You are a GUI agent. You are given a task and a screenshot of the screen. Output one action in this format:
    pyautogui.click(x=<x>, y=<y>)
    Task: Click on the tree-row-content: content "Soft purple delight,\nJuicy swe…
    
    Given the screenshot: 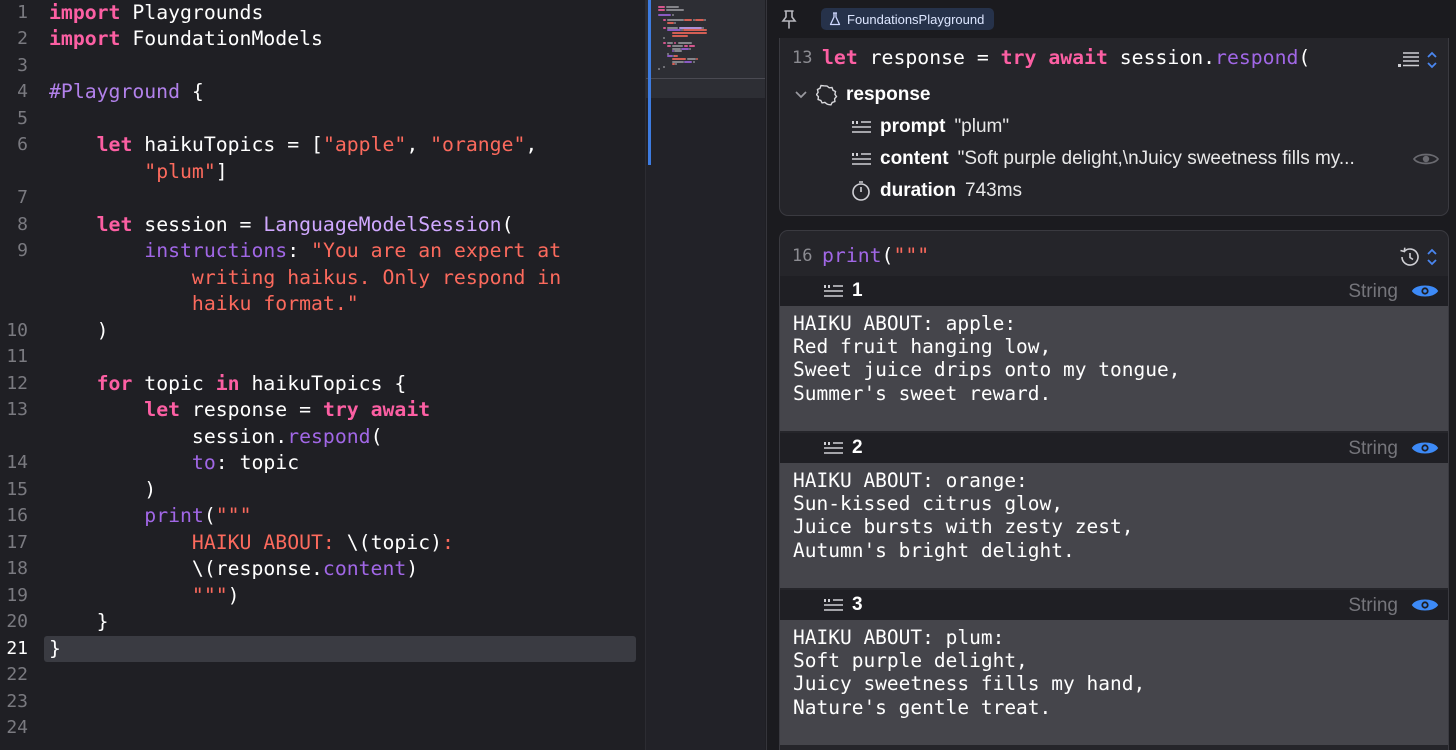 What is the action you would take?
    pyautogui.click(x=1114, y=159)
    